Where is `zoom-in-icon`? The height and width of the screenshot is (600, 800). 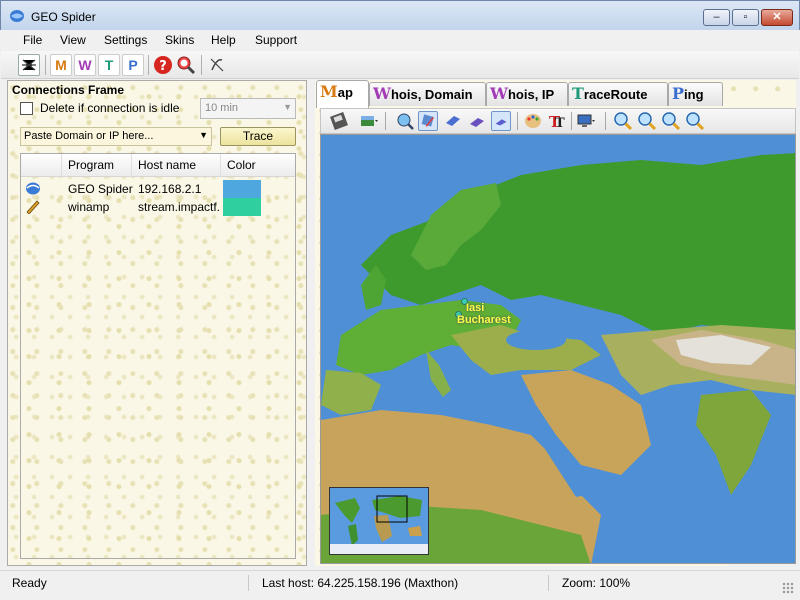
zoom-in-icon is located at coordinates (623, 121).